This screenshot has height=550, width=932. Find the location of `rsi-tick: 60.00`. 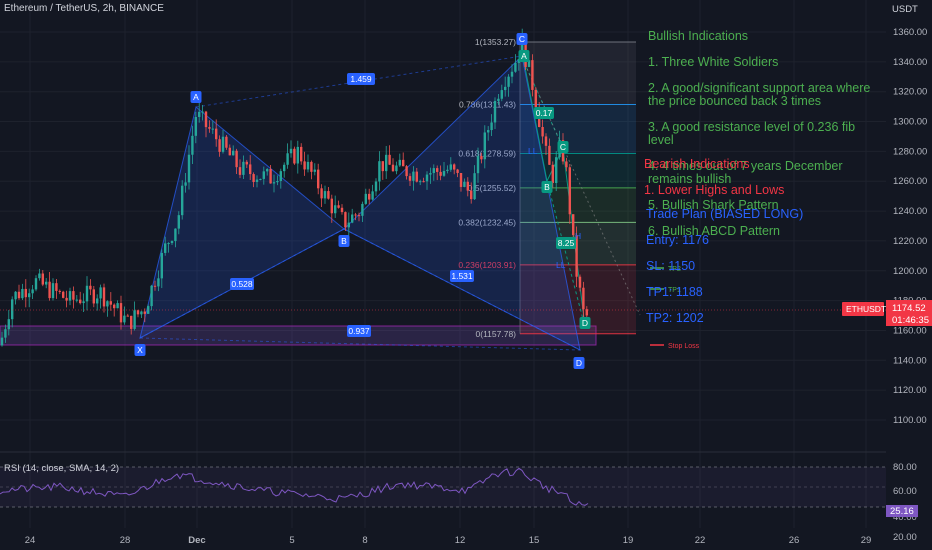

rsi-tick: 60.00 is located at coordinates (905, 491).